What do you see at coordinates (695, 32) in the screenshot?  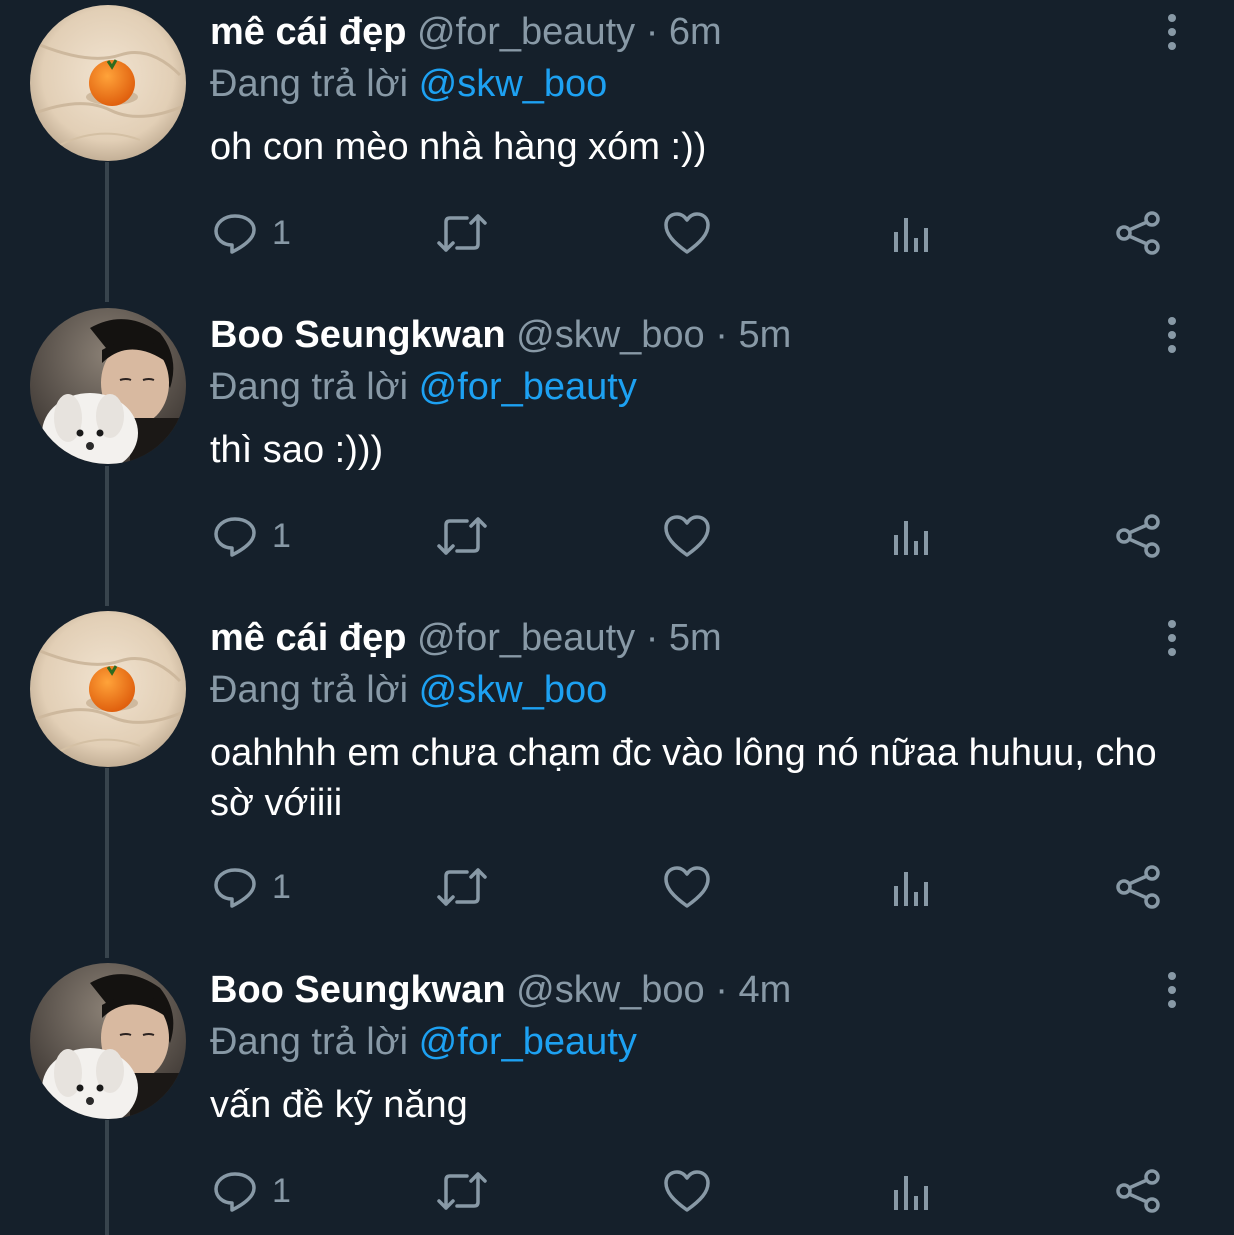 I see `timestamp: 6m` at bounding box center [695, 32].